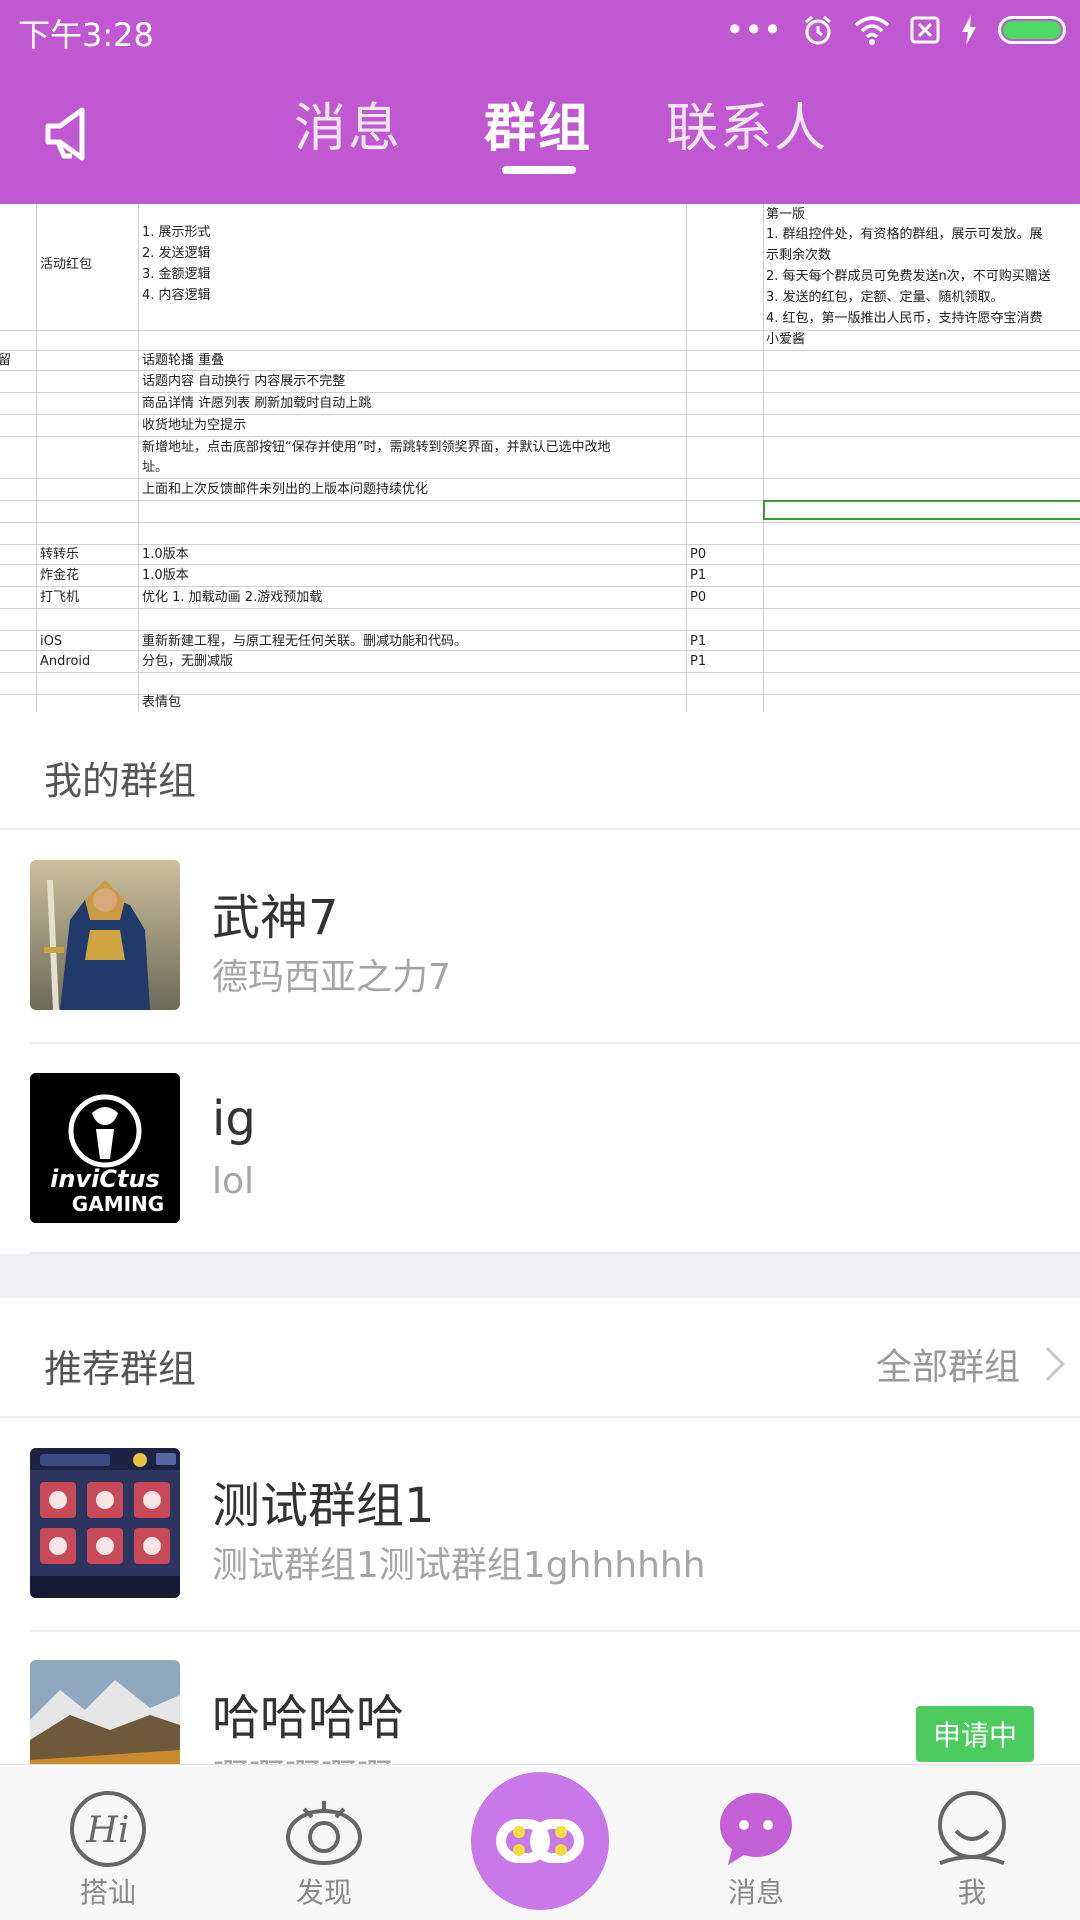 The image size is (1080, 1920). I want to click on see-all-groups-link: 全部群组, so click(970, 1364).